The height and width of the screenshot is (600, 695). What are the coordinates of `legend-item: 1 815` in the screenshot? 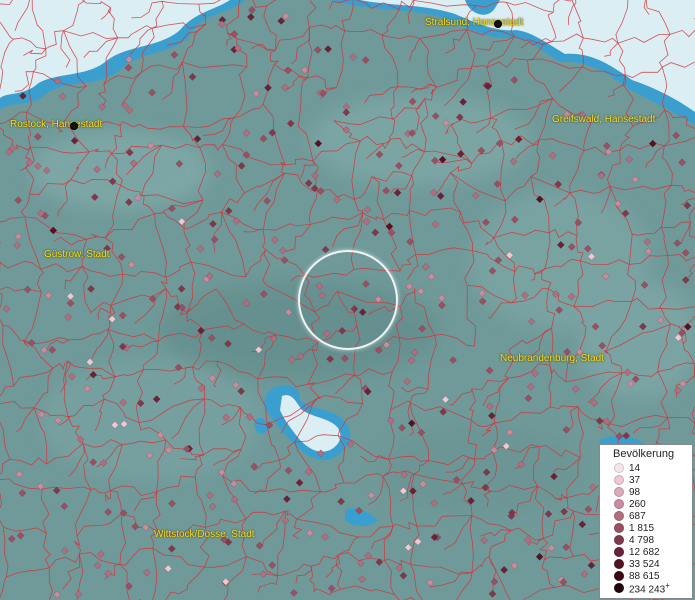 It's located at (646, 528).